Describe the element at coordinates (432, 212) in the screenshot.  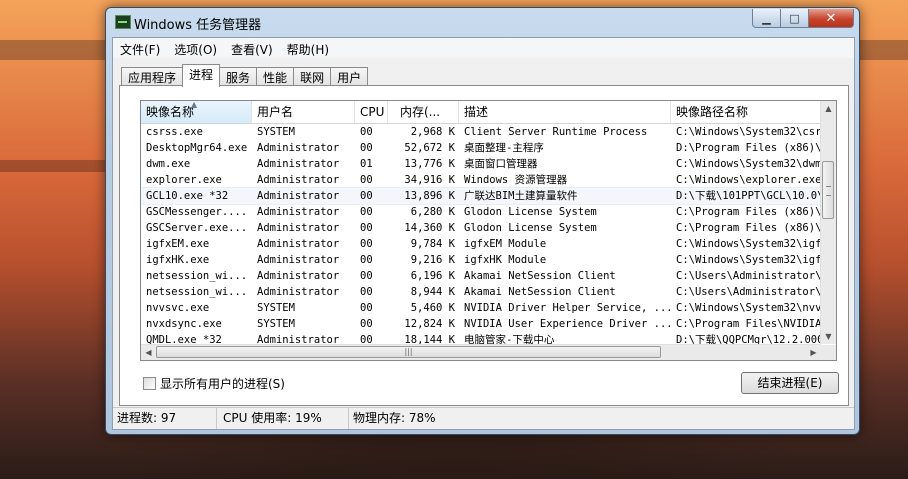
I see `cell-mem: 6,280 K` at that location.